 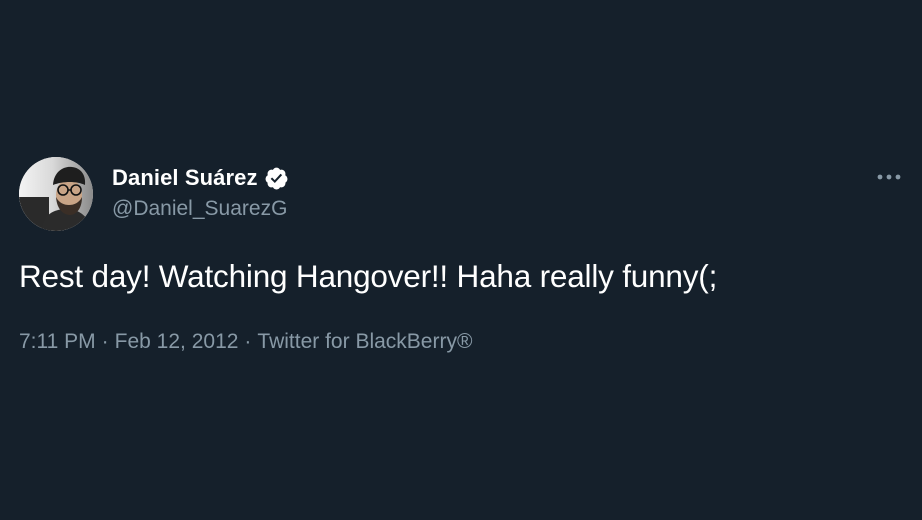 I want to click on verified-badge-icon, so click(x=276, y=178).